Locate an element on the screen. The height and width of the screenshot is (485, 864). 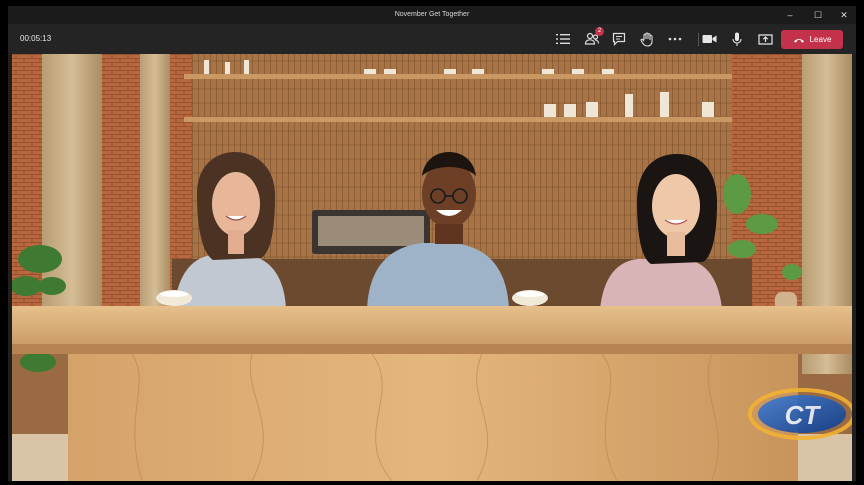
participants-badge: 2 is located at coordinates (599, 31).